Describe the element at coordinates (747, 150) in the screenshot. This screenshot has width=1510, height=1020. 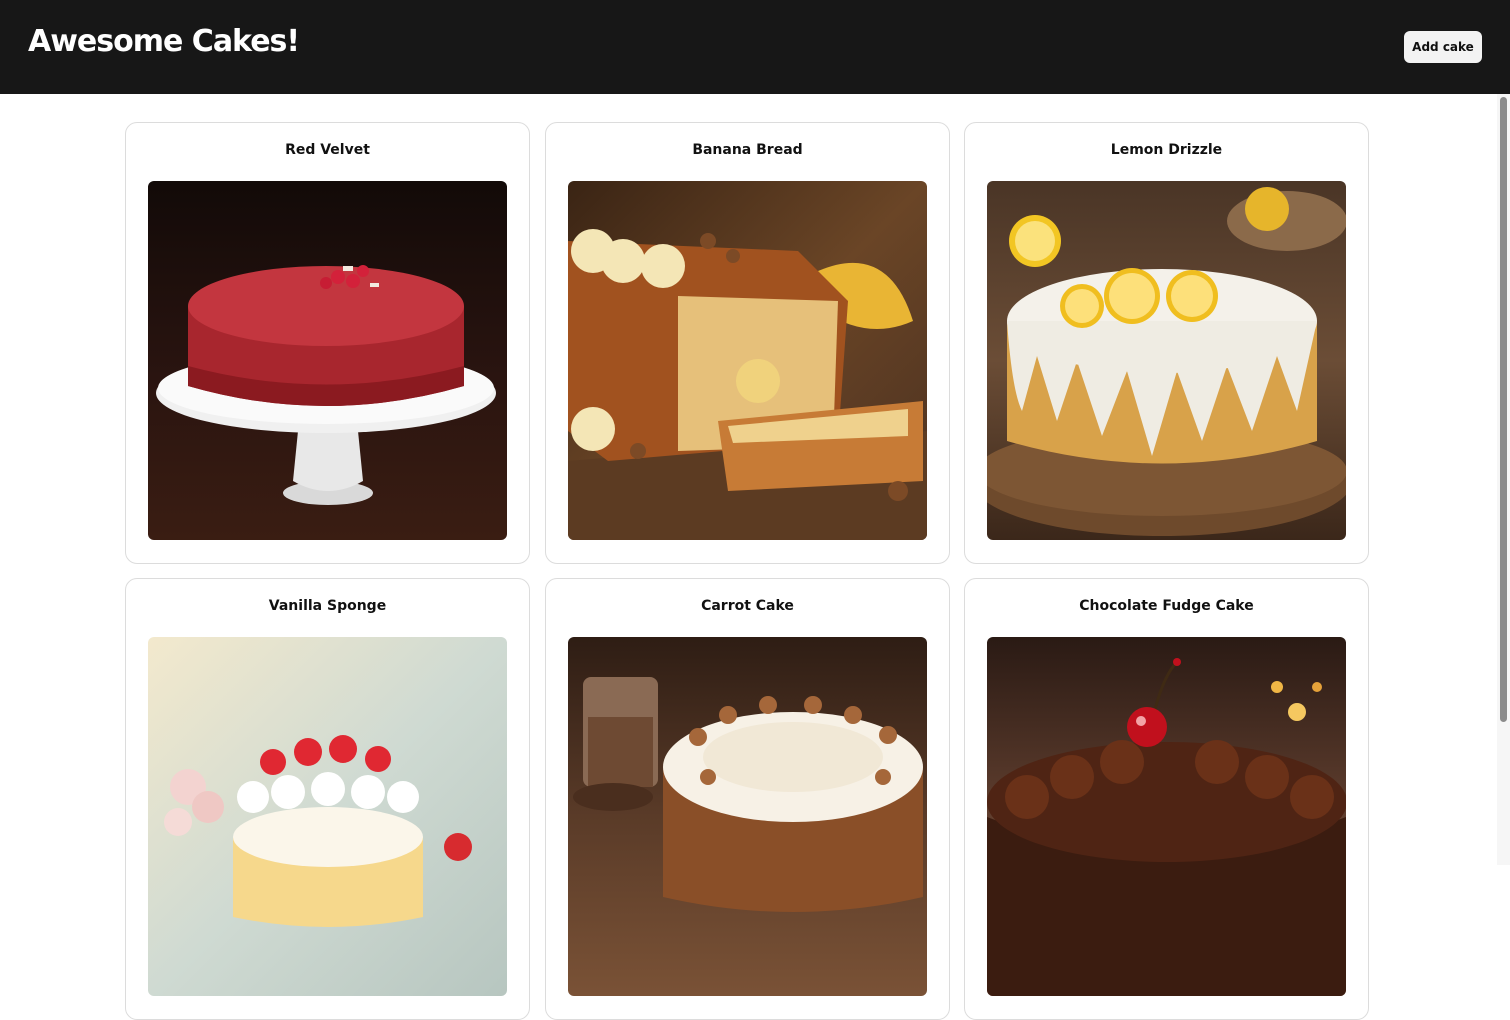
I see `cake-title: Banana Bread` at that location.